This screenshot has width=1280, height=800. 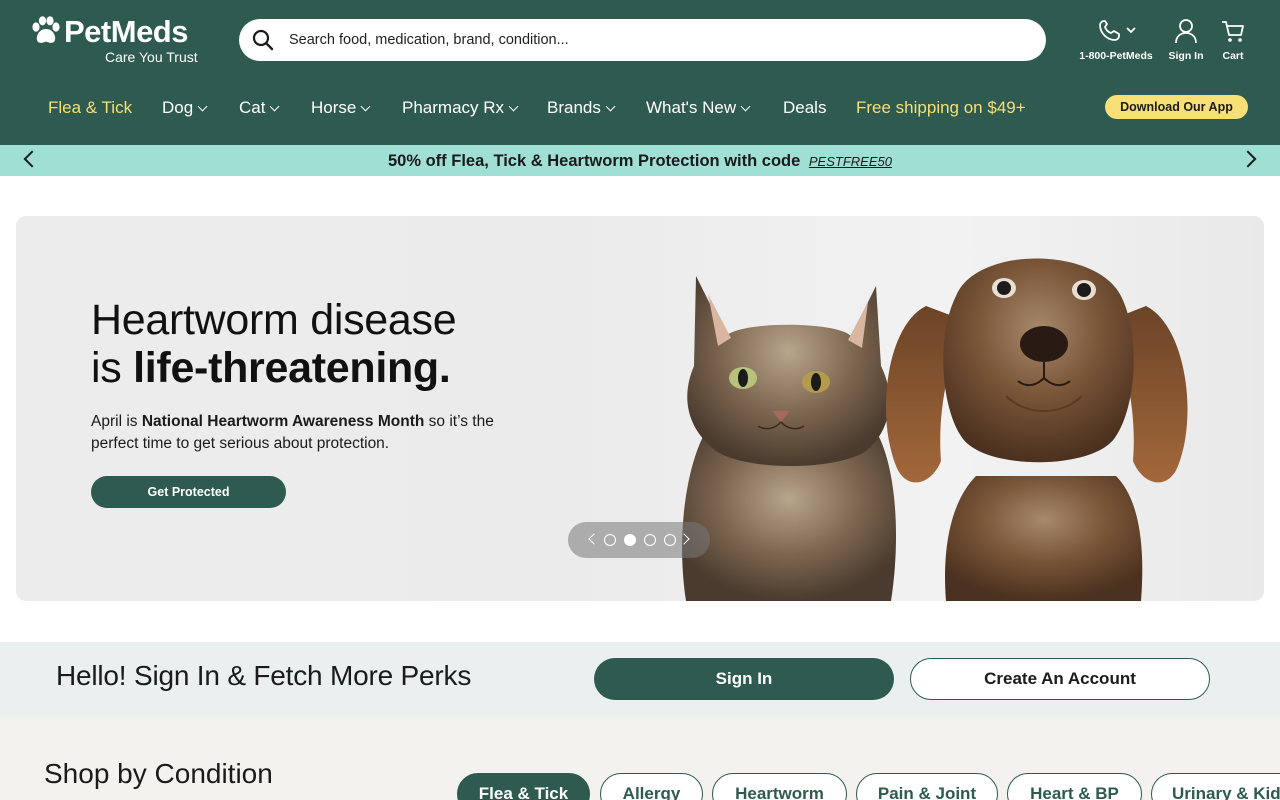 What do you see at coordinates (151, 57) in the screenshot?
I see `brand-tagline: Care You Trust` at bounding box center [151, 57].